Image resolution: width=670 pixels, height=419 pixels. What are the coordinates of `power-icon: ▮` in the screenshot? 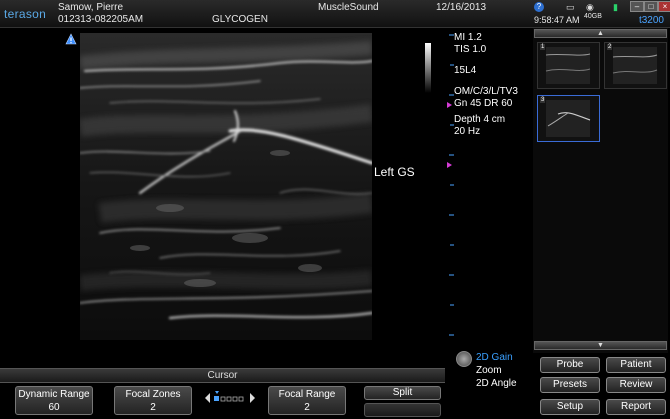 It's located at (615, 7).